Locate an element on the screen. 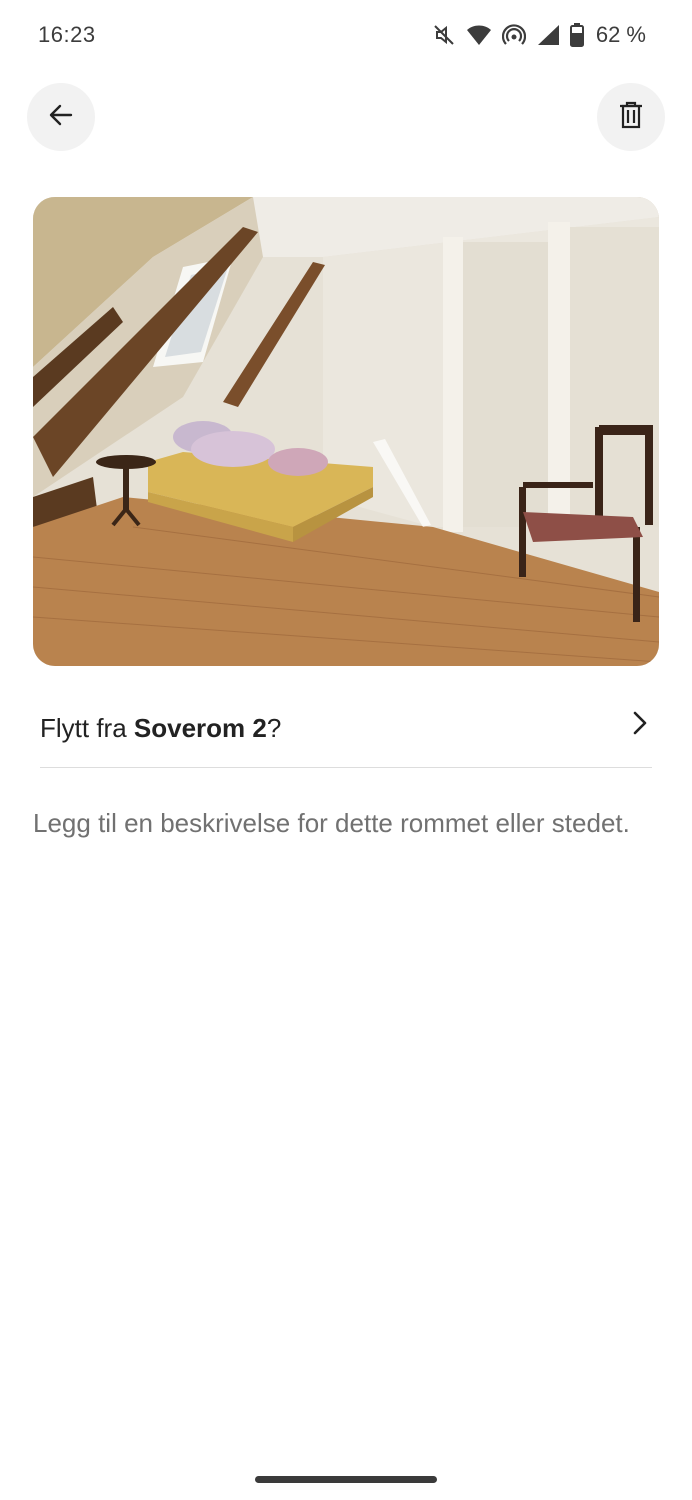  status-icons: 62 % is located at coordinates (539, 35).